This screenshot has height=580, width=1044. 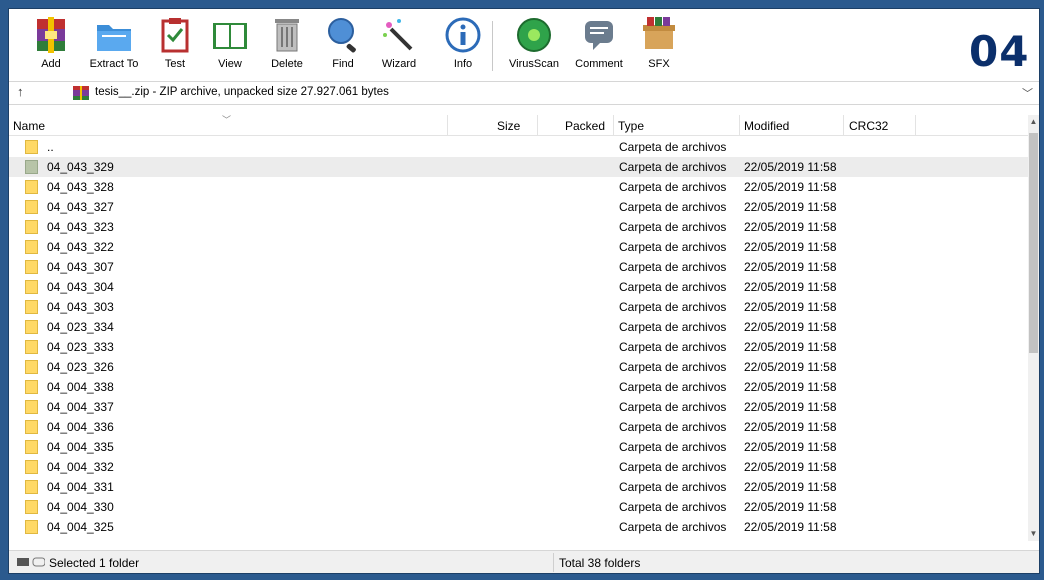 I want to click on drive-icon, so click(x=31, y=562).